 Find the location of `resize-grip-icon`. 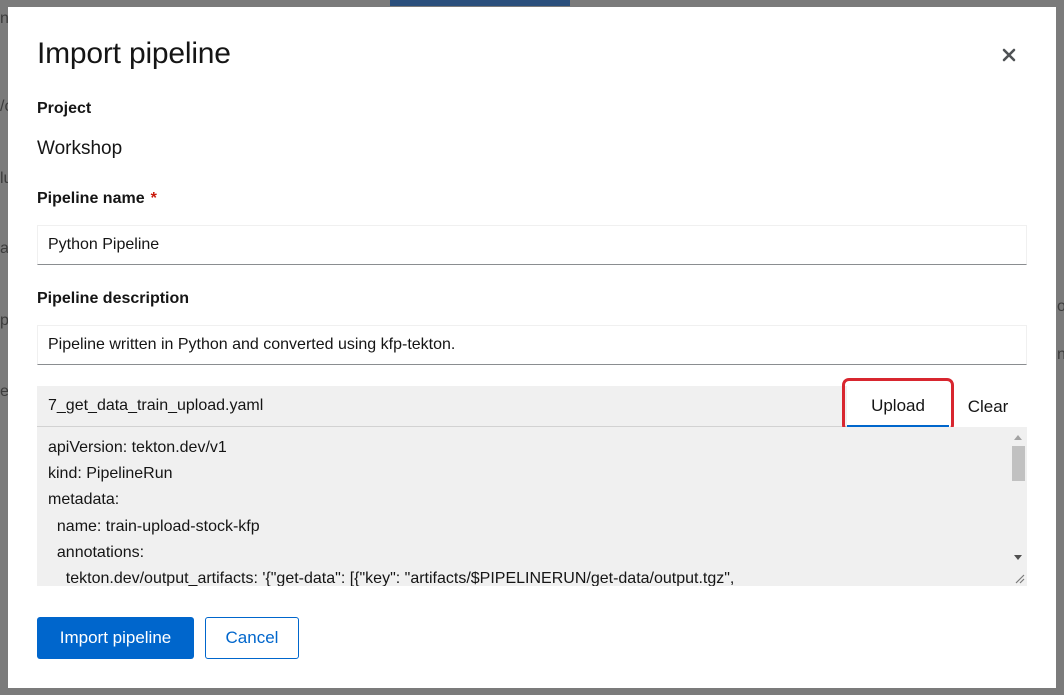

resize-grip-icon is located at coordinates (1019, 578).